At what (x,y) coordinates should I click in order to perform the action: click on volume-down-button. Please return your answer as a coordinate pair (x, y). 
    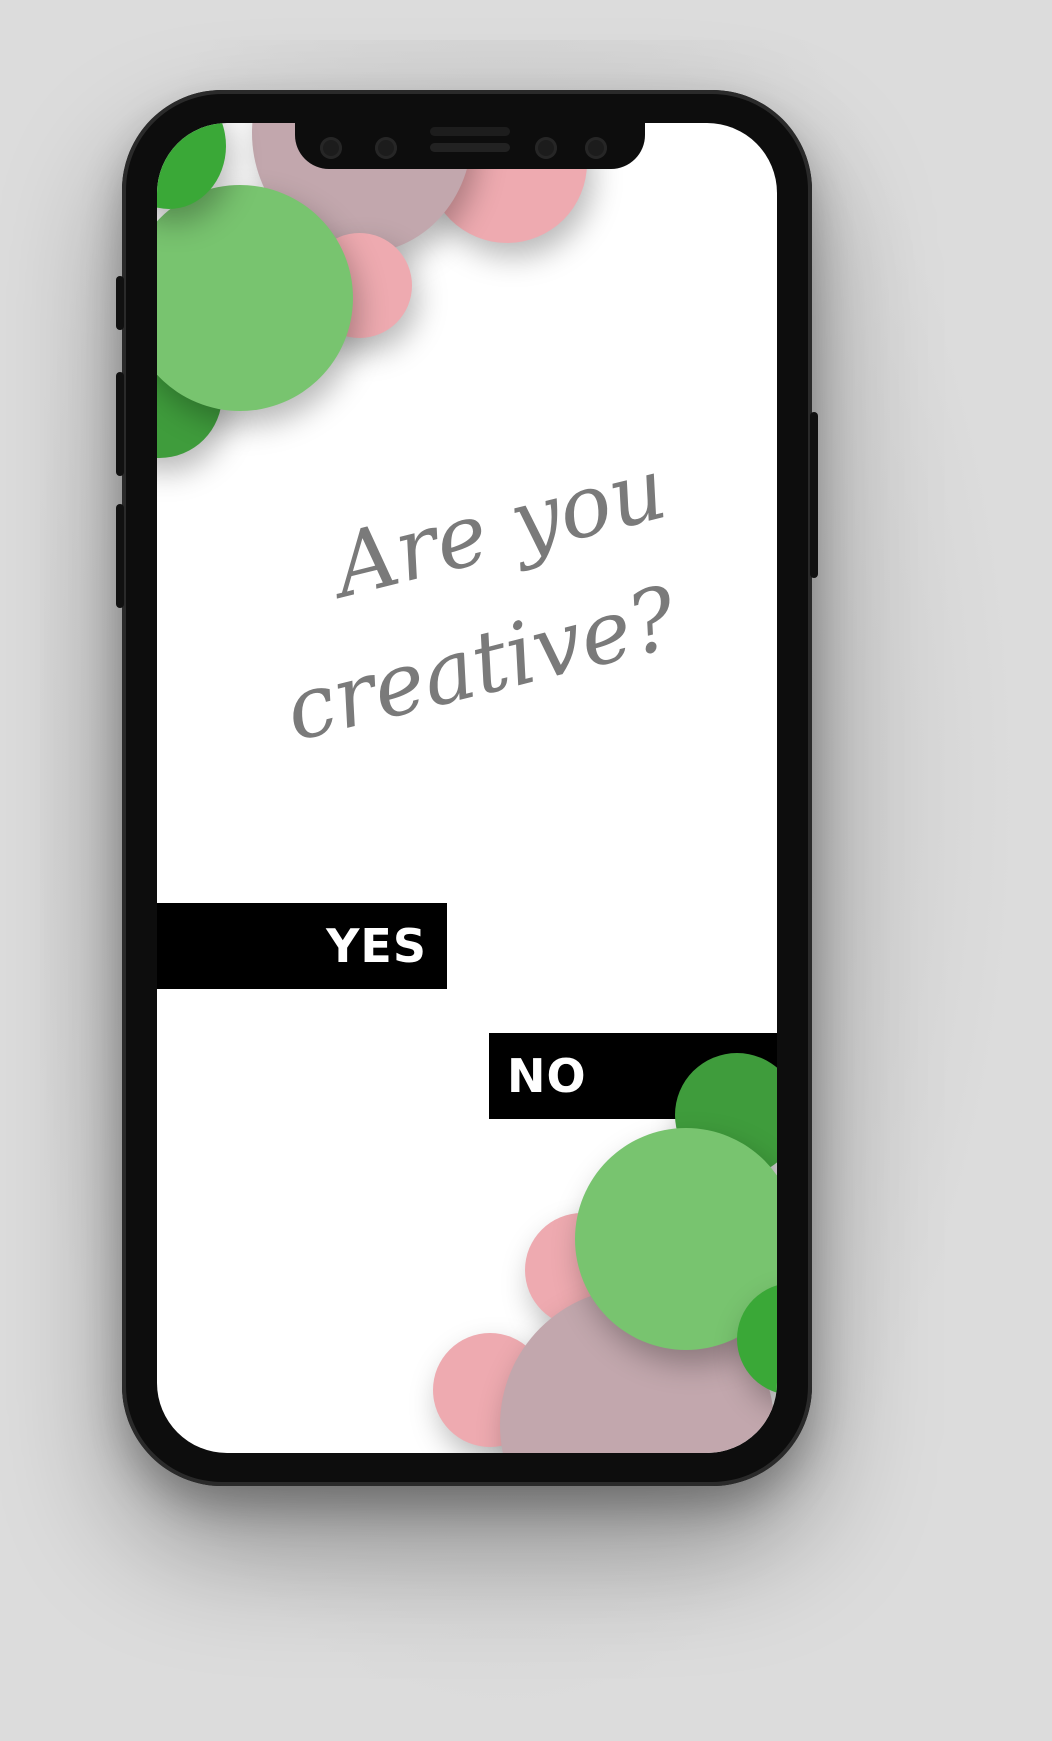
    Looking at the image, I should click on (120, 556).